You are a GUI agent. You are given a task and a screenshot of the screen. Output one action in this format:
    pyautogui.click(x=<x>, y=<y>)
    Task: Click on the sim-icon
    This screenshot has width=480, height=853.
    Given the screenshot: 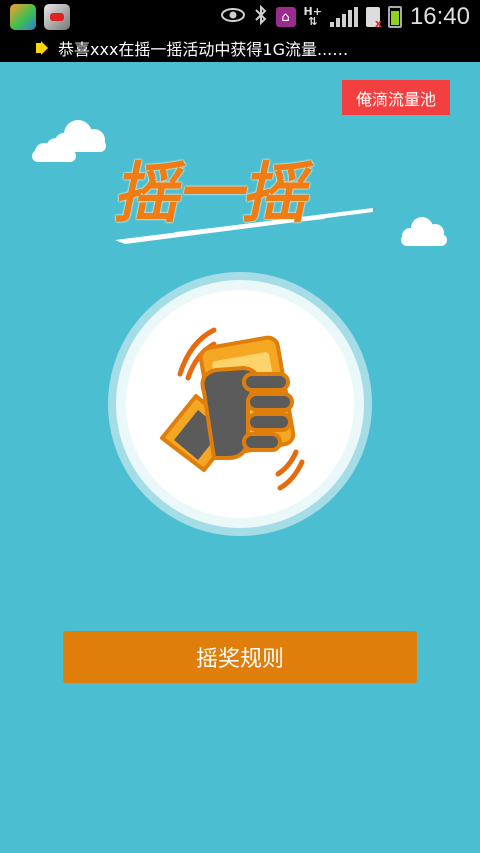 What is the action you would take?
    pyautogui.click(x=373, y=18)
    